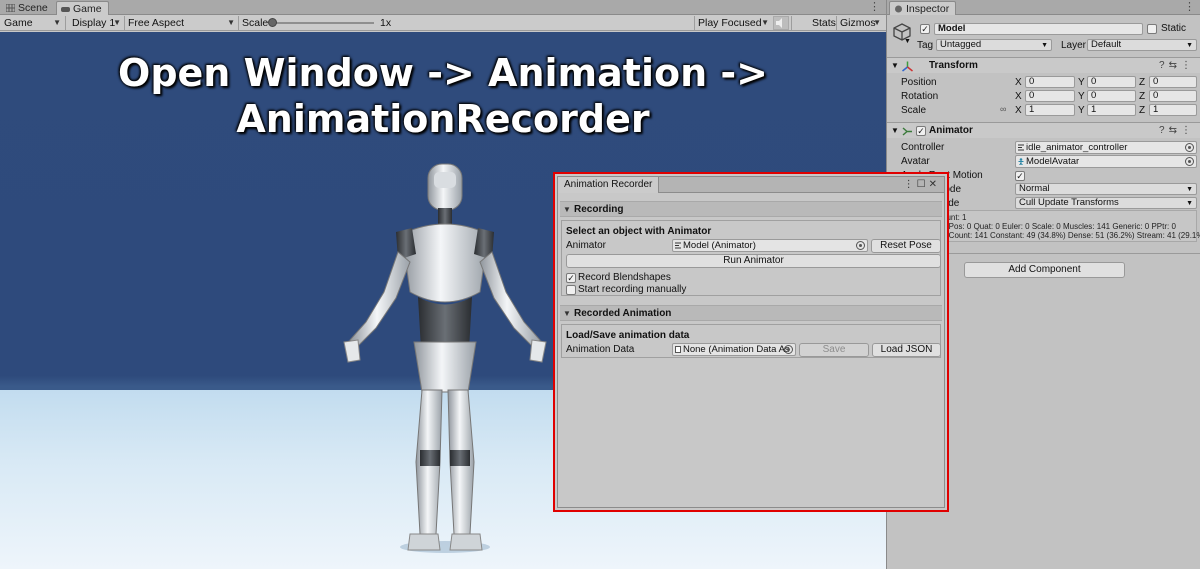  Describe the element at coordinates (953, 65) in the screenshot. I see `transform-title: Transform` at that location.